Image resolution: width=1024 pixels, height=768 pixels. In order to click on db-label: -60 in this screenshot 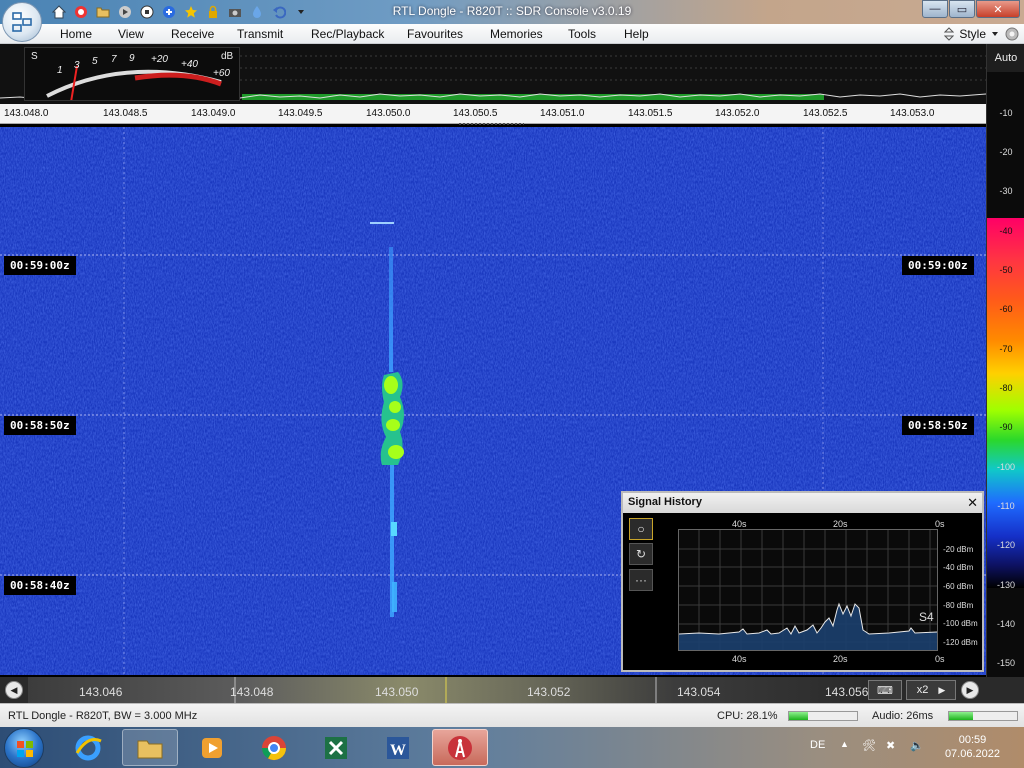, I will do `click(1006, 309)`.